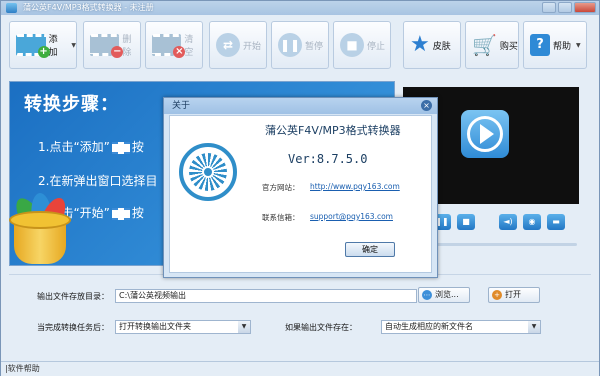 This screenshot has width=600, height=376. I want to click on website-link: http://www.pqy163.com, so click(355, 186).